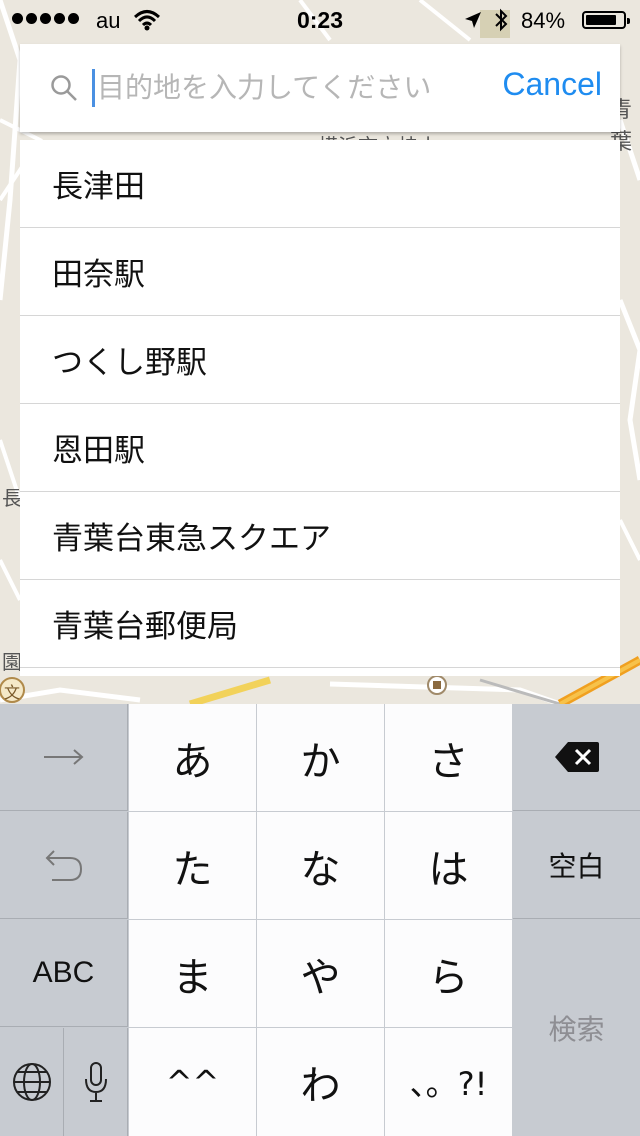  What do you see at coordinates (320, 973) in the screenshot?
I see `key-ya: や` at bounding box center [320, 973].